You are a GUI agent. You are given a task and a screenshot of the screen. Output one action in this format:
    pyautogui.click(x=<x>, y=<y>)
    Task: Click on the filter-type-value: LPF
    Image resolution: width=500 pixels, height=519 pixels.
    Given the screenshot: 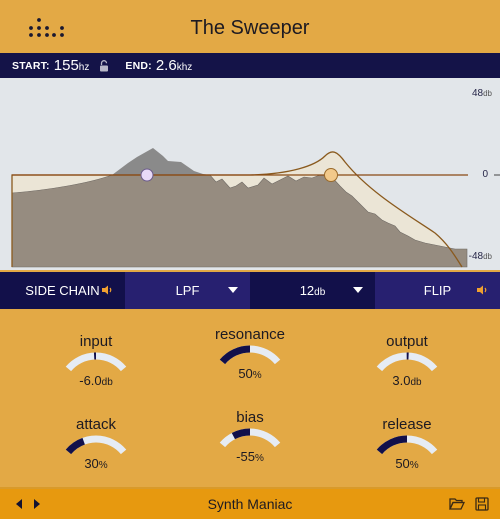 What is the action you would take?
    pyautogui.click(x=187, y=290)
    